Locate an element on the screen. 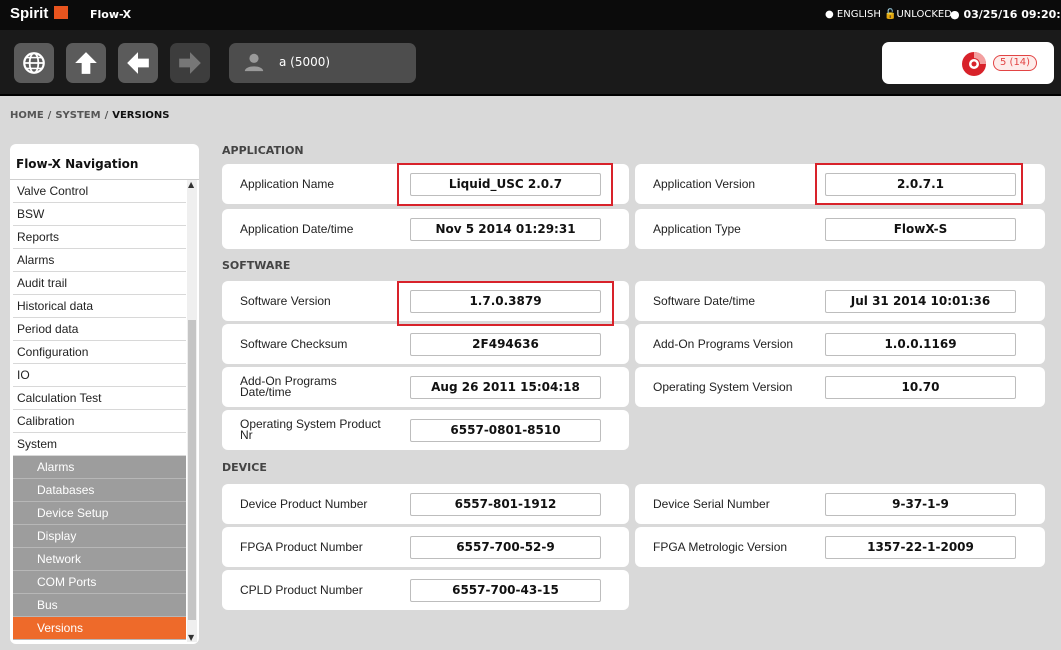 The image size is (1061, 650). breadcrumb-home: HOME is located at coordinates (27, 115).